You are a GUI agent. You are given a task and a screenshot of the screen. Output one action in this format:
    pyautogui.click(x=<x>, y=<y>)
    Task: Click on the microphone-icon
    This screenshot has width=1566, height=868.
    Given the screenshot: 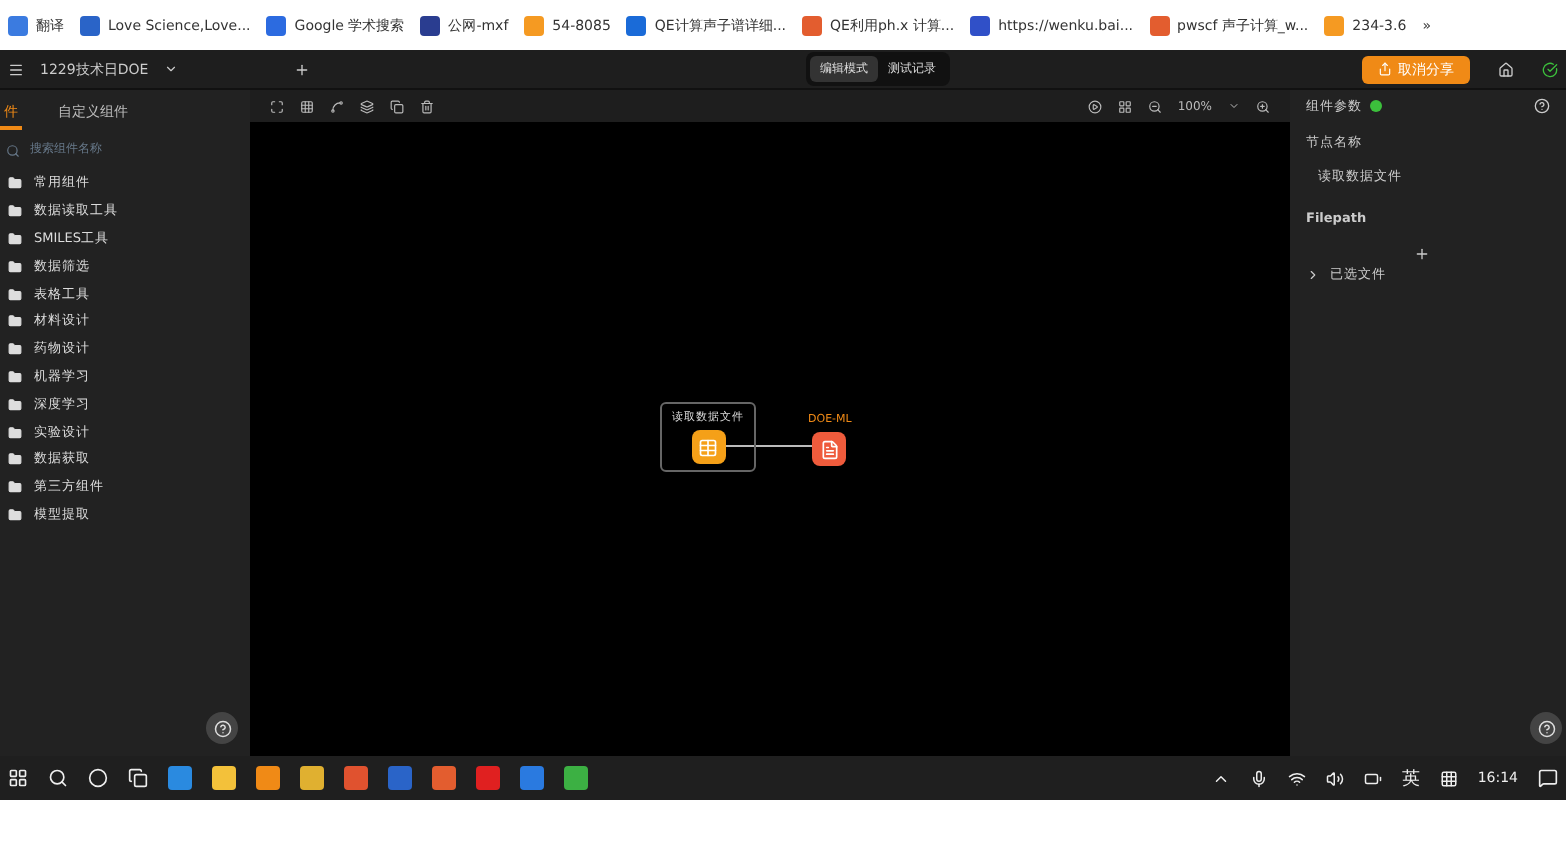 What is the action you would take?
    pyautogui.click(x=1258, y=778)
    